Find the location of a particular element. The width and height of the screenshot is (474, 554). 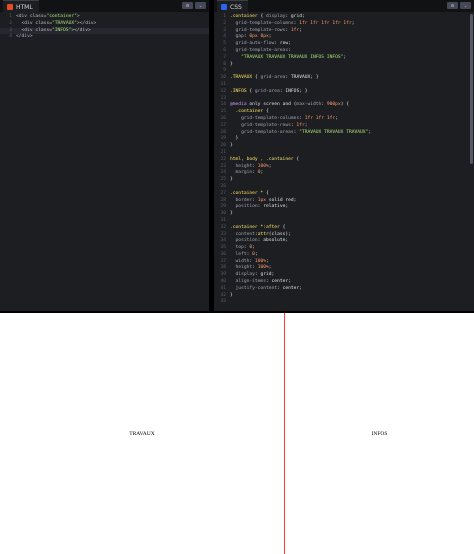

css-code-line: 25} is located at coordinates (344, 180).